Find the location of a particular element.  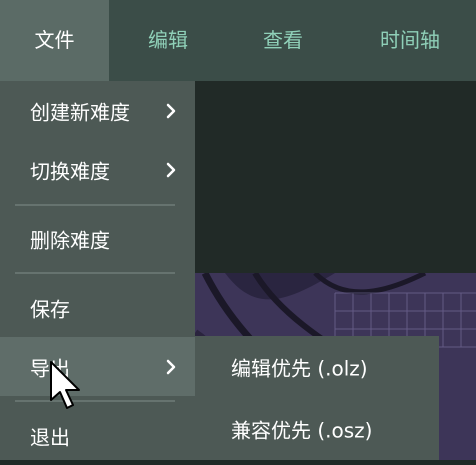

export-submenu: 编辑优先 (.olz) 兼容优先 (.osz) is located at coordinates (317, 398).